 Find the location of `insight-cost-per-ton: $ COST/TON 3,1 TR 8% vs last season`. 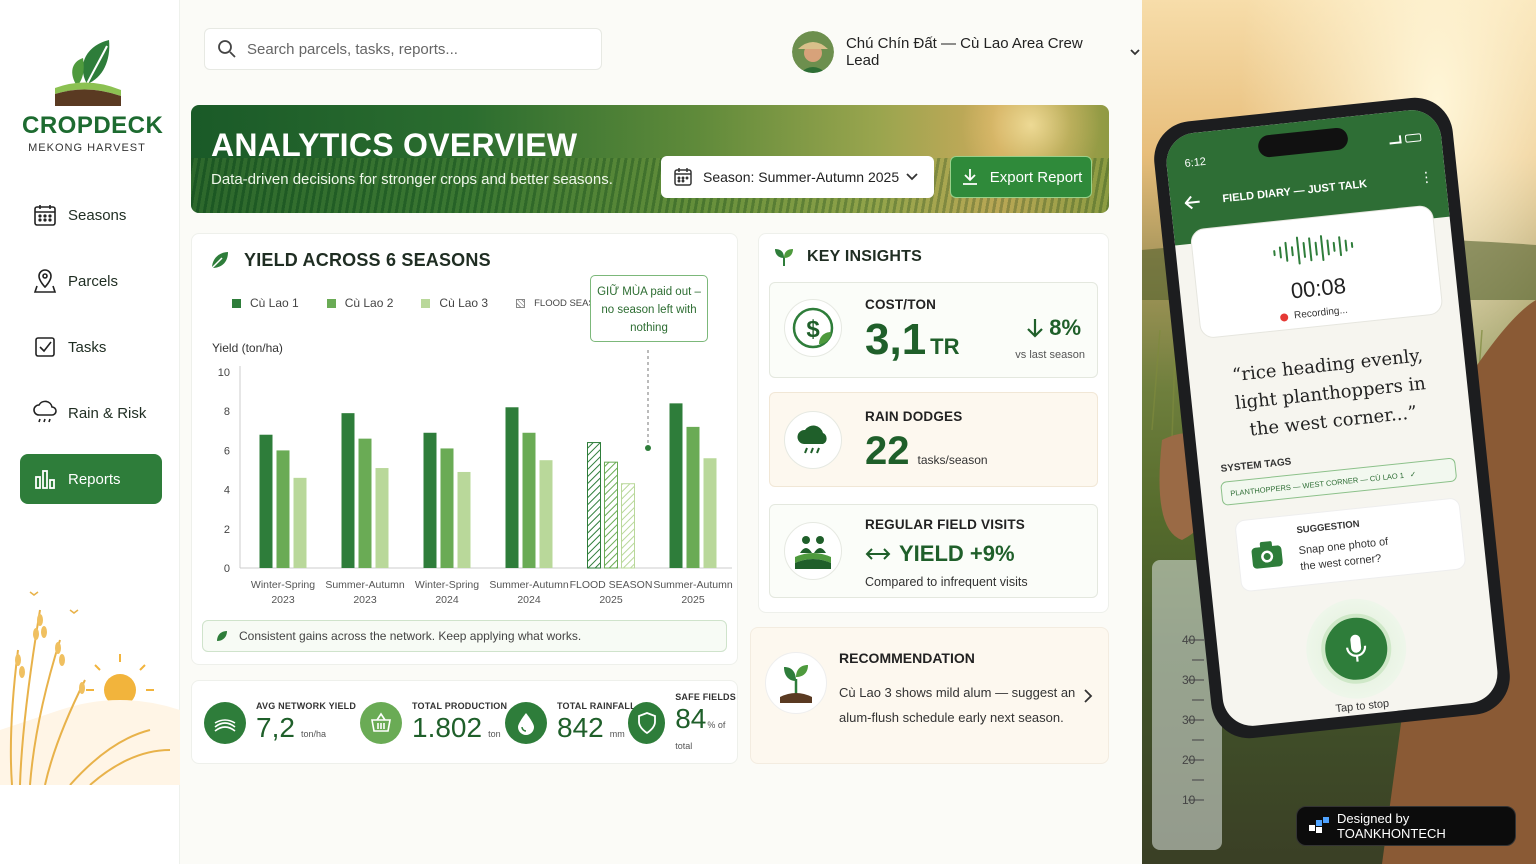

insight-cost-per-ton: $ COST/TON 3,1 TR 8% vs last season is located at coordinates (933, 330).